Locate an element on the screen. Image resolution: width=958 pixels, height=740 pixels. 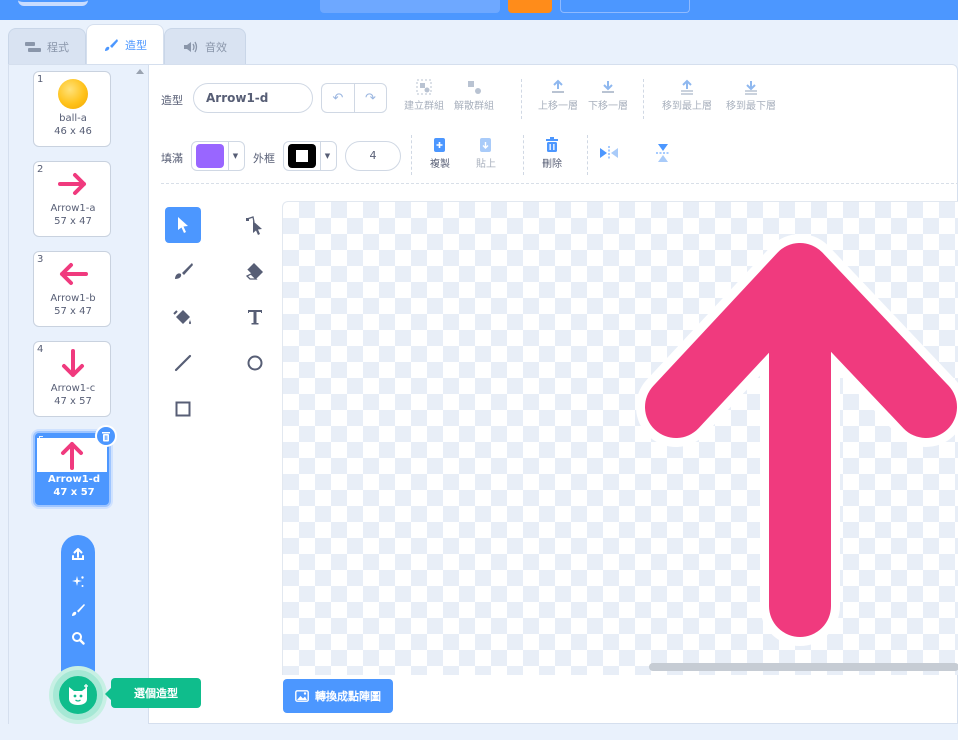
delete-costume-button is located at coordinates (106, 436).